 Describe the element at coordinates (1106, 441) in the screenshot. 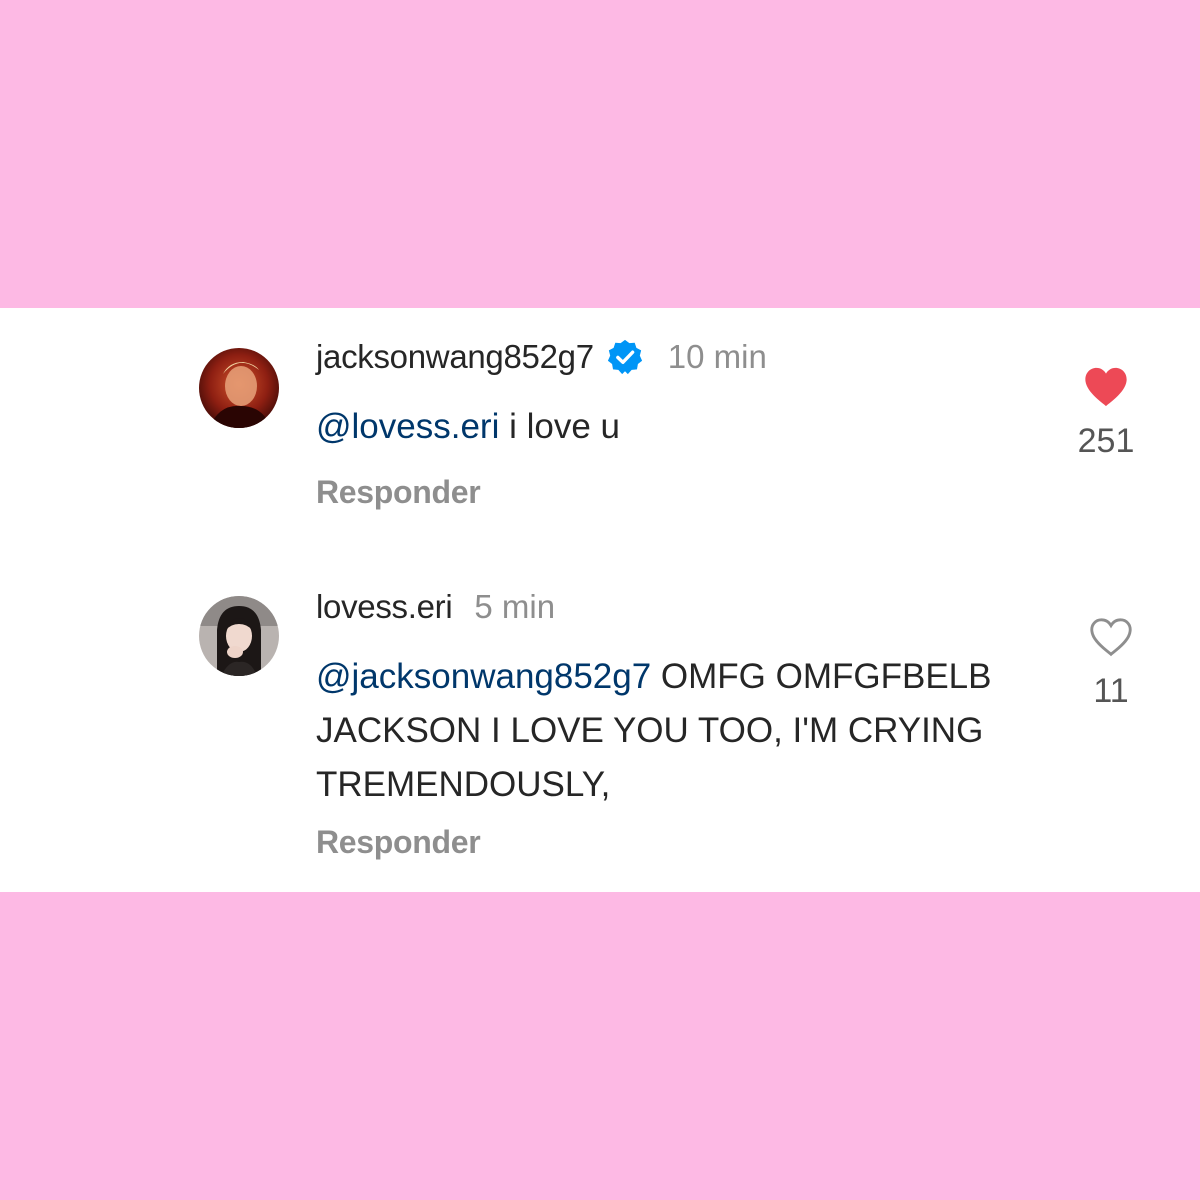

I see `like-count: 251` at that location.